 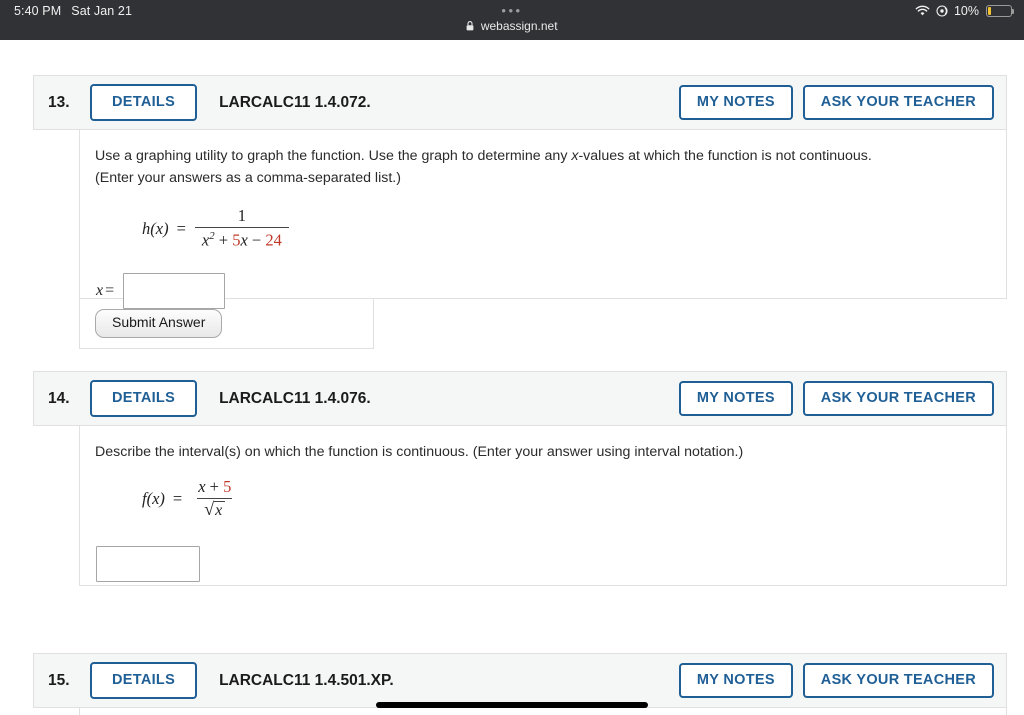 What do you see at coordinates (1000, 11) in the screenshot?
I see `battery-low-icon` at bounding box center [1000, 11].